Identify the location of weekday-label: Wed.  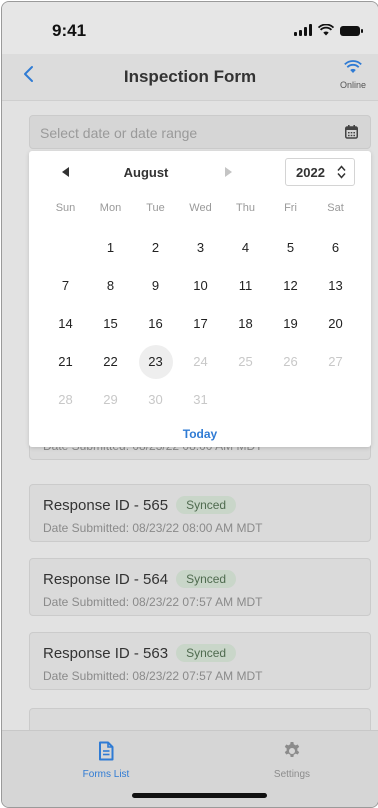
(200, 208).